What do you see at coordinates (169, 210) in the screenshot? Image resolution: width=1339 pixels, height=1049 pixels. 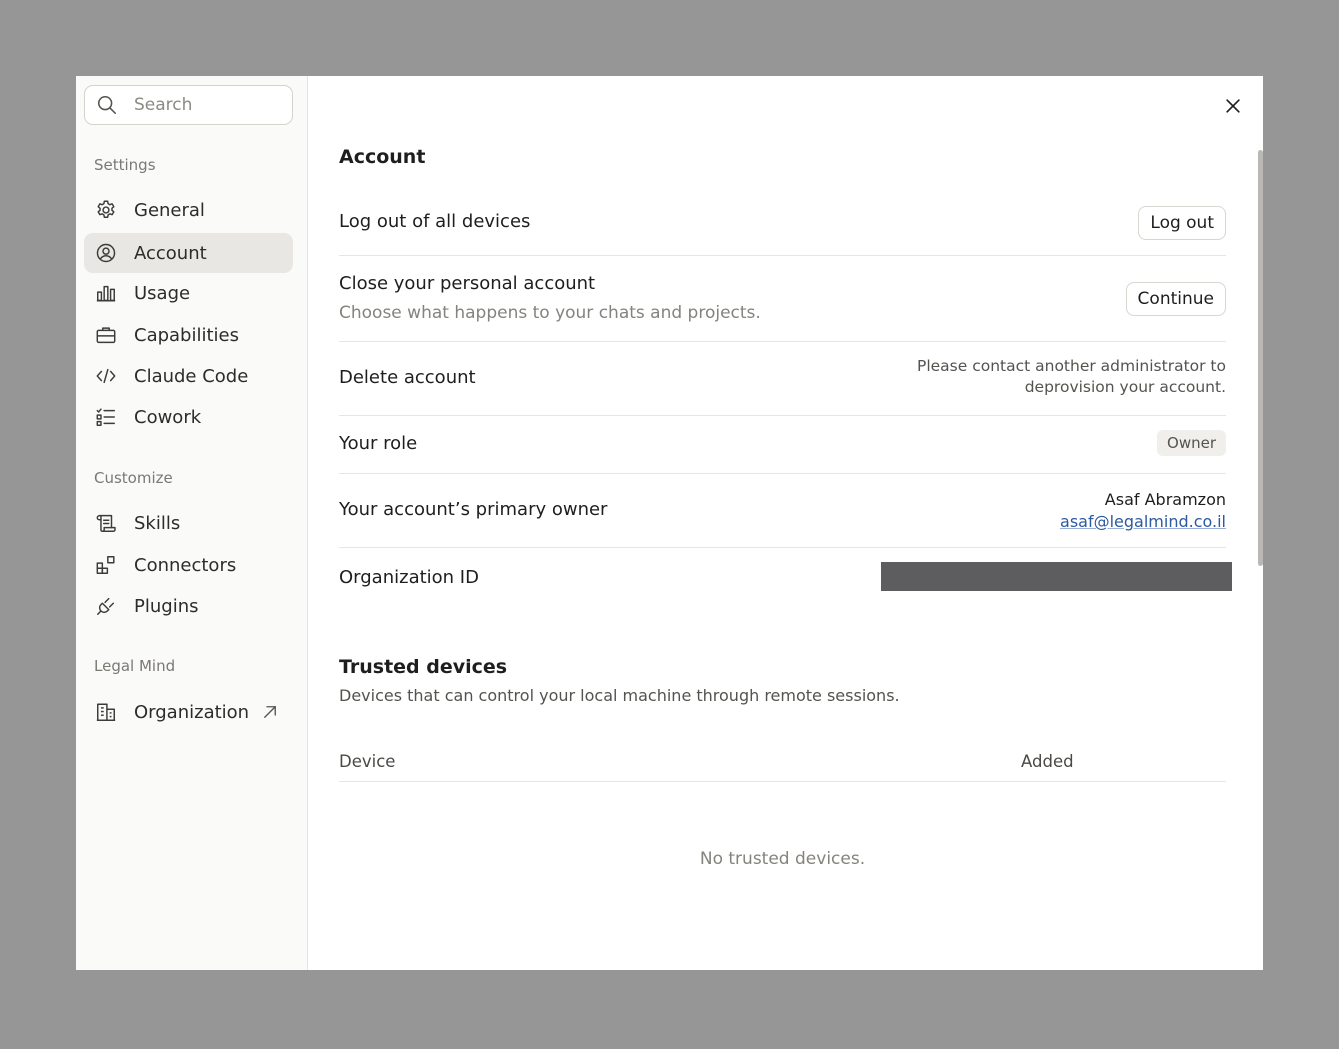 I see `sidebar-item-label: General` at bounding box center [169, 210].